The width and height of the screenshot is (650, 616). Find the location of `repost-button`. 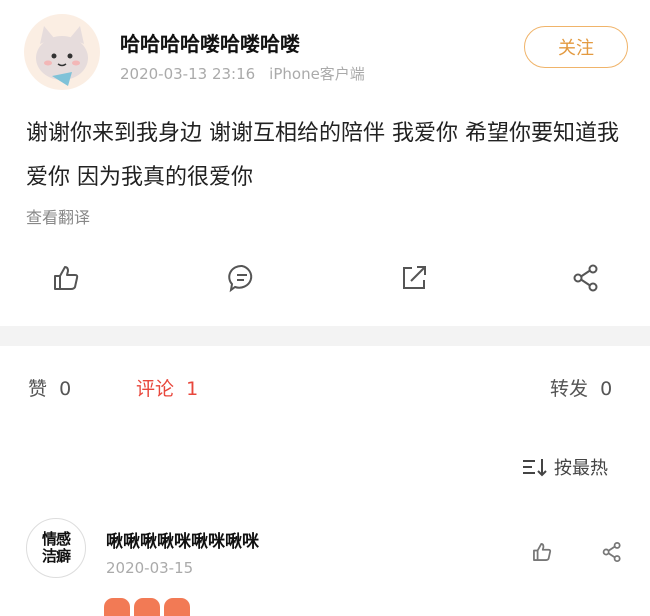

repost-button is located at coordinates (414, 278).